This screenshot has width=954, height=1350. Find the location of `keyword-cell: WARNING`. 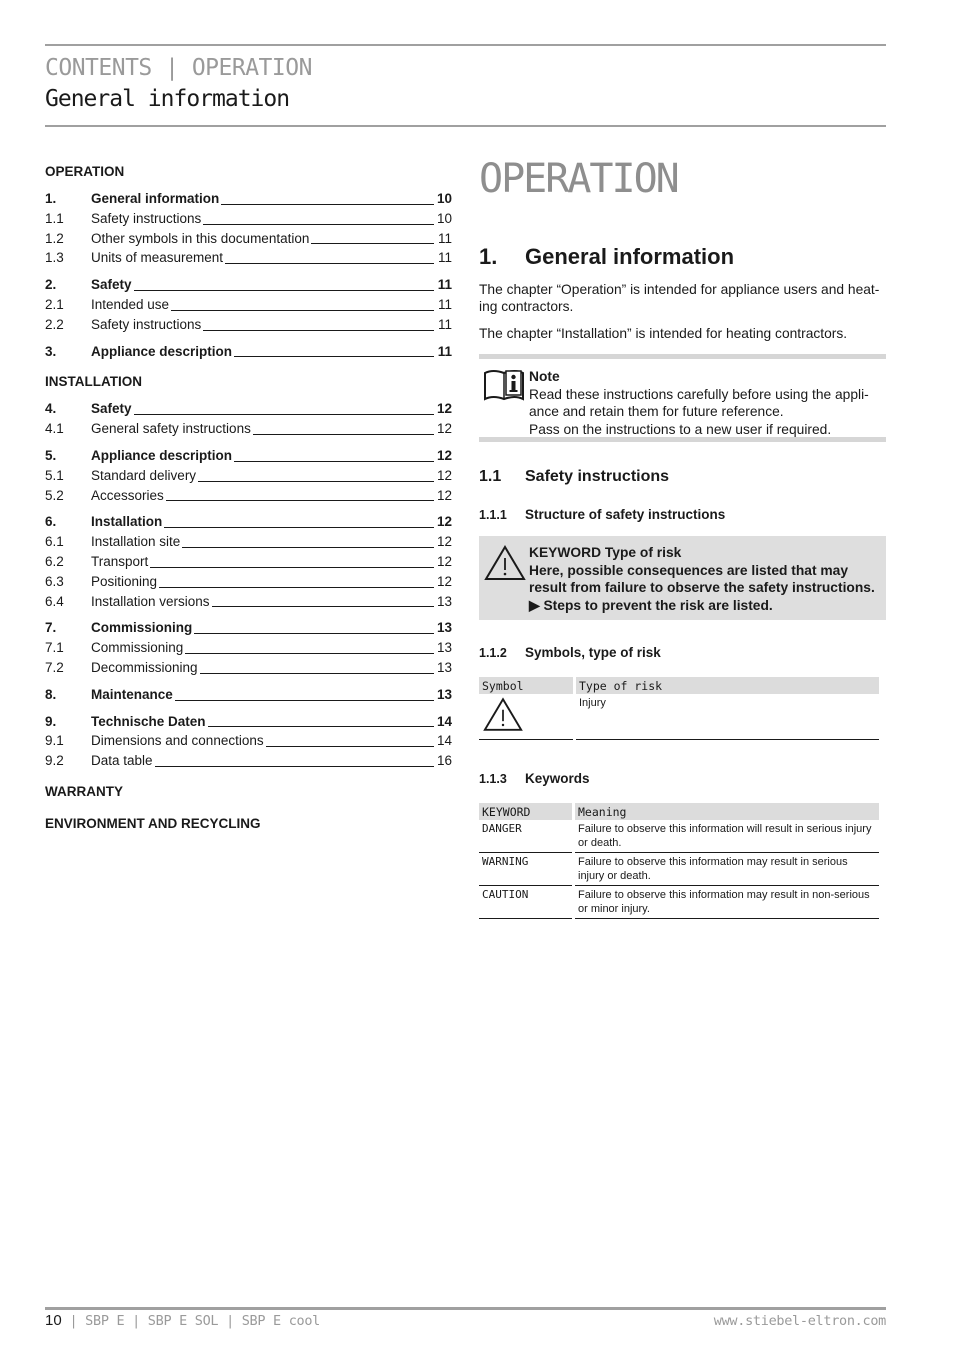

keyword-cell: WARNING is located at coordinates (525, 869).